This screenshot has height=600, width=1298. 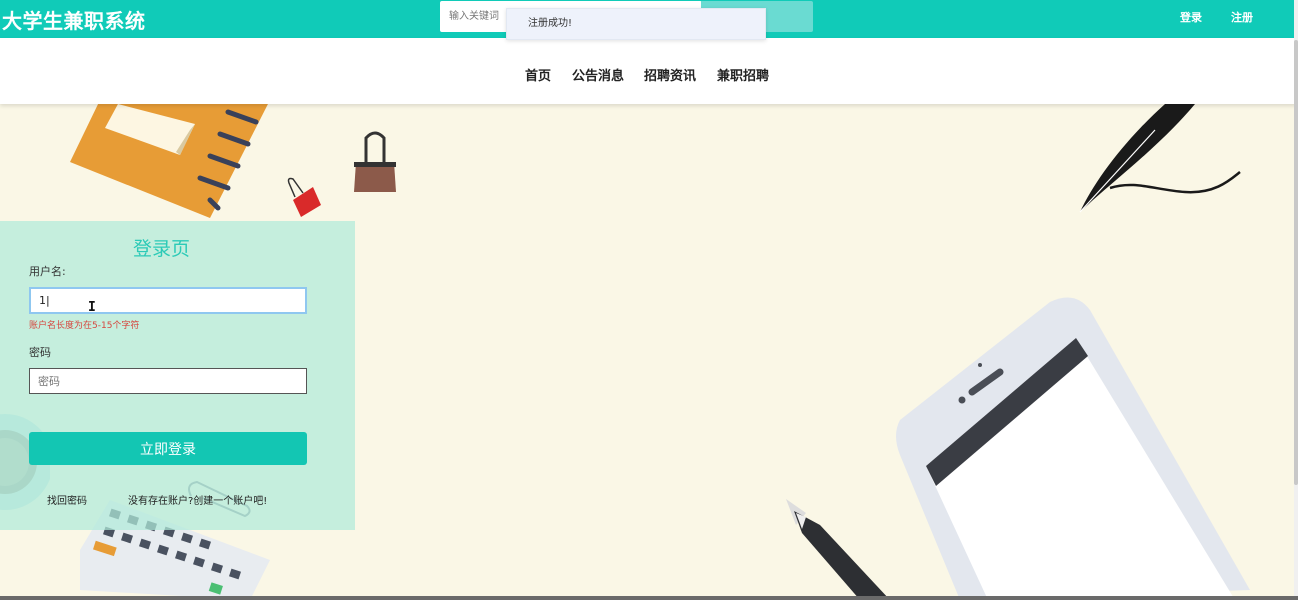 I want to click on nav-item-home: 首页, so click(x=538, y=74).